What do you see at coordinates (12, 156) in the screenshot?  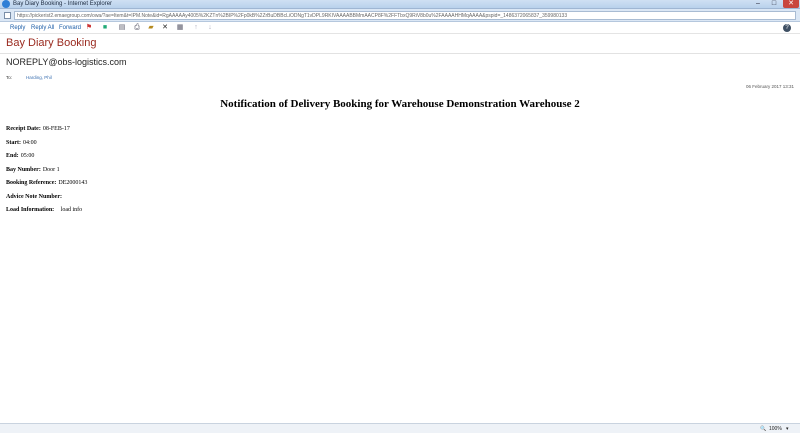 I see `field-label: End:` at bounding box center [12, 156].